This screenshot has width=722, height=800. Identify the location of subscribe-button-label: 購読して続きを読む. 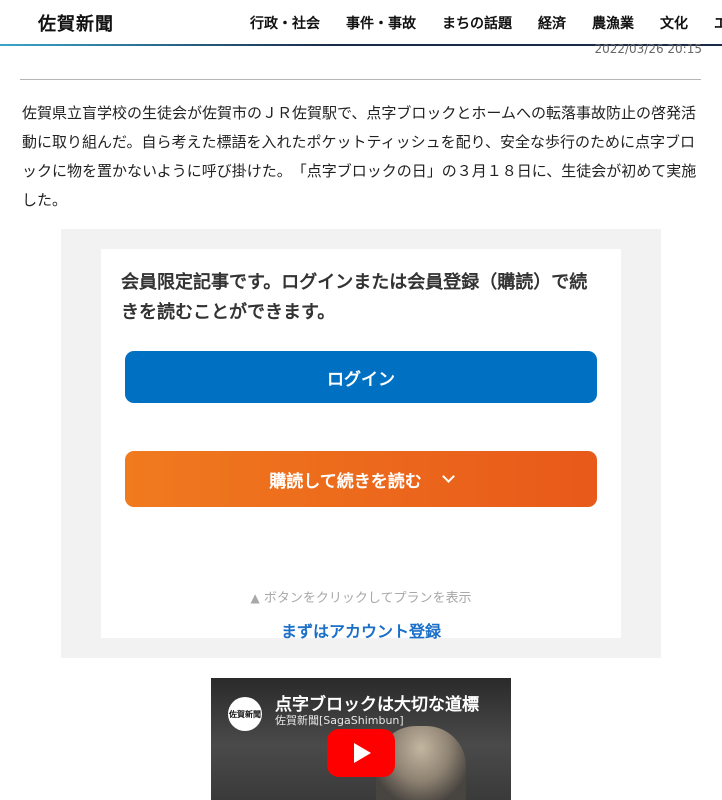
(345, 481).